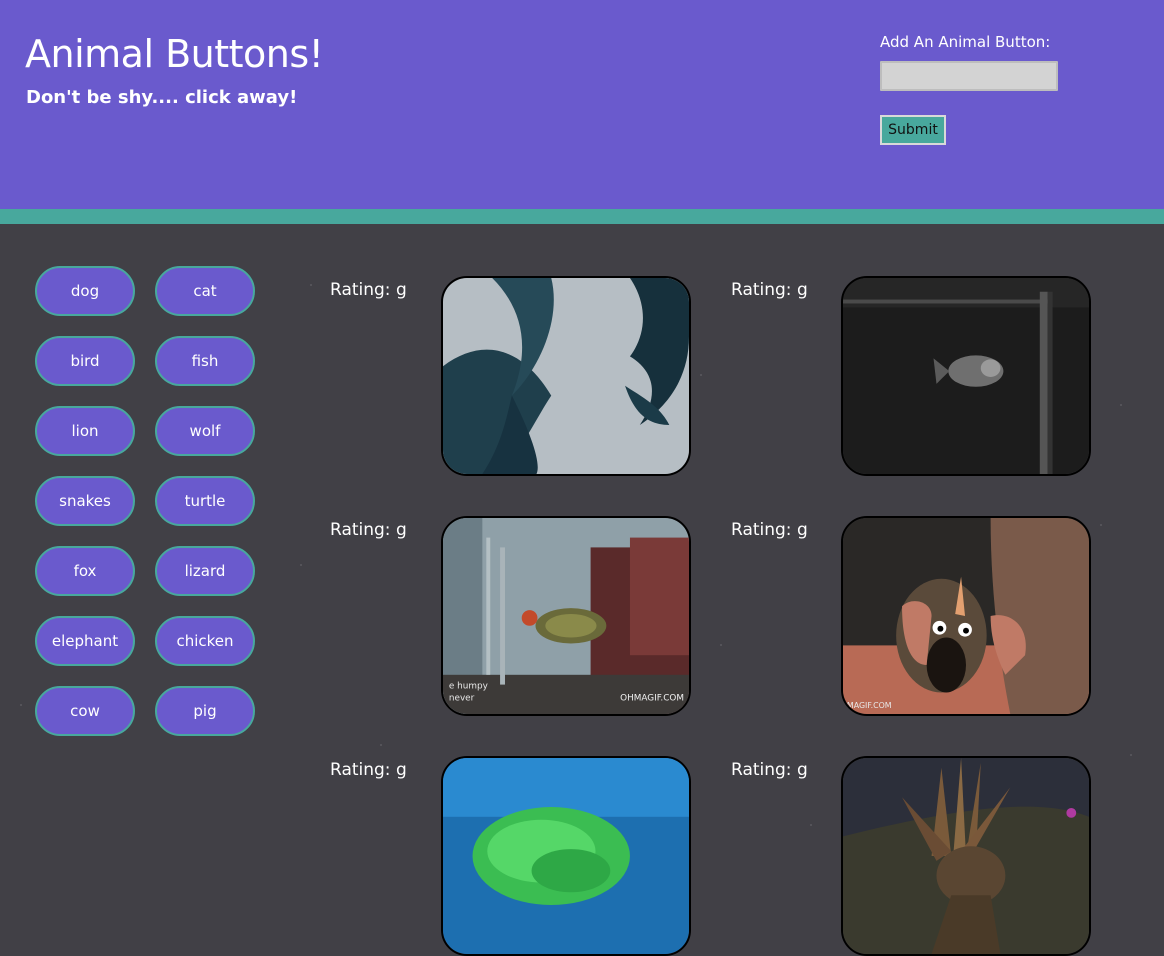 This screenshot has height=956, width=1164. I want to click on turtle-gif-watermark: OHMAGIF.COM, so click(652, 698).